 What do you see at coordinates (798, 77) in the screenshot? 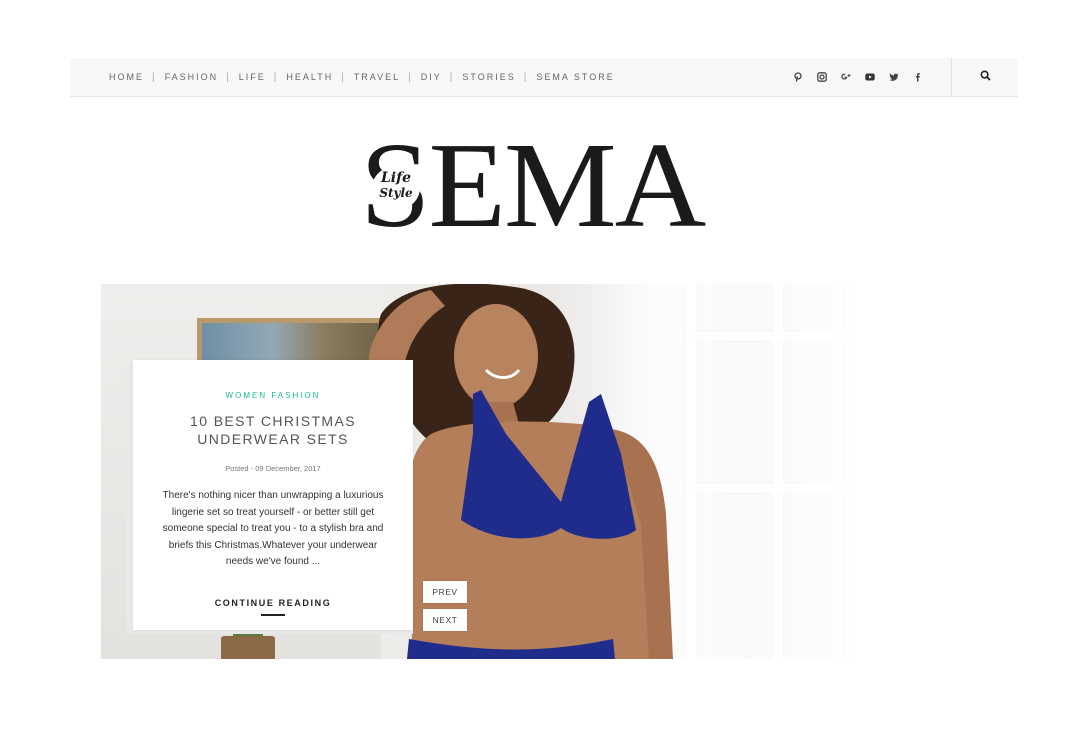
I see `pinterest-icon` at bounding box center [798, 77].